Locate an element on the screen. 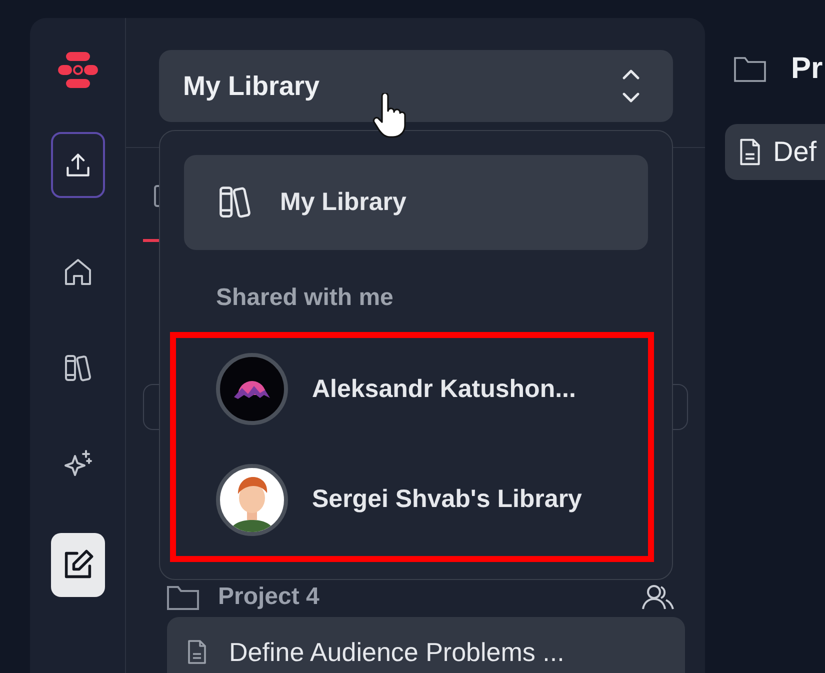 This screenshot has height=673, width=825. folder-title: Pr is located at coordinates (807, 69).